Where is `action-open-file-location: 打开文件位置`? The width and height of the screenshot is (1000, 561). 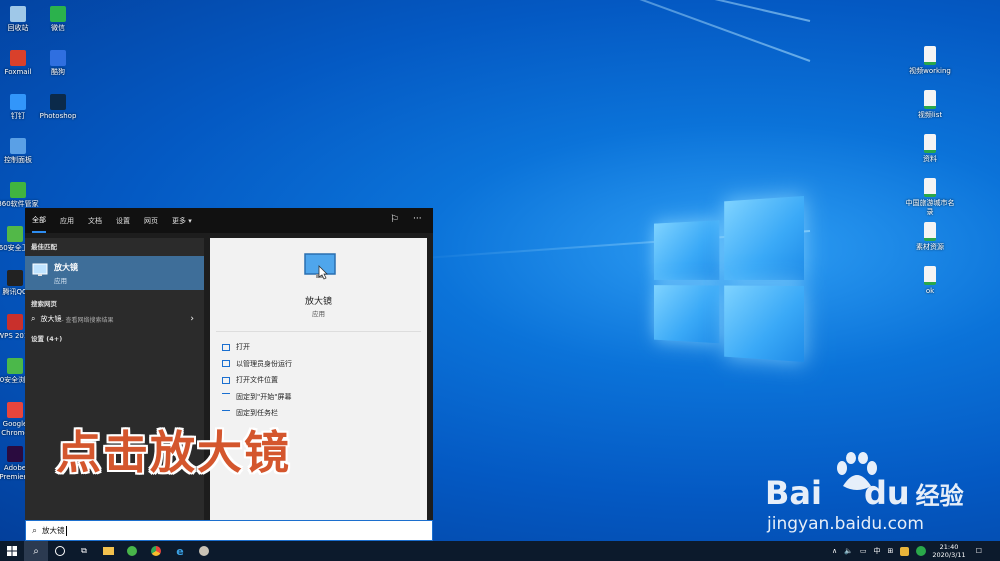
action-open-file-location: 打开文件位置 is located at coordinates (318, 380).